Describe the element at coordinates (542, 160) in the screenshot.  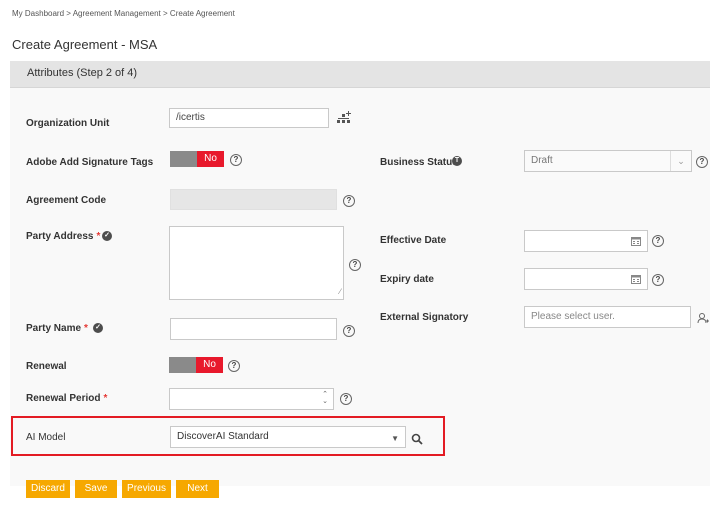
I see `business-status-value: Draft` at that location.